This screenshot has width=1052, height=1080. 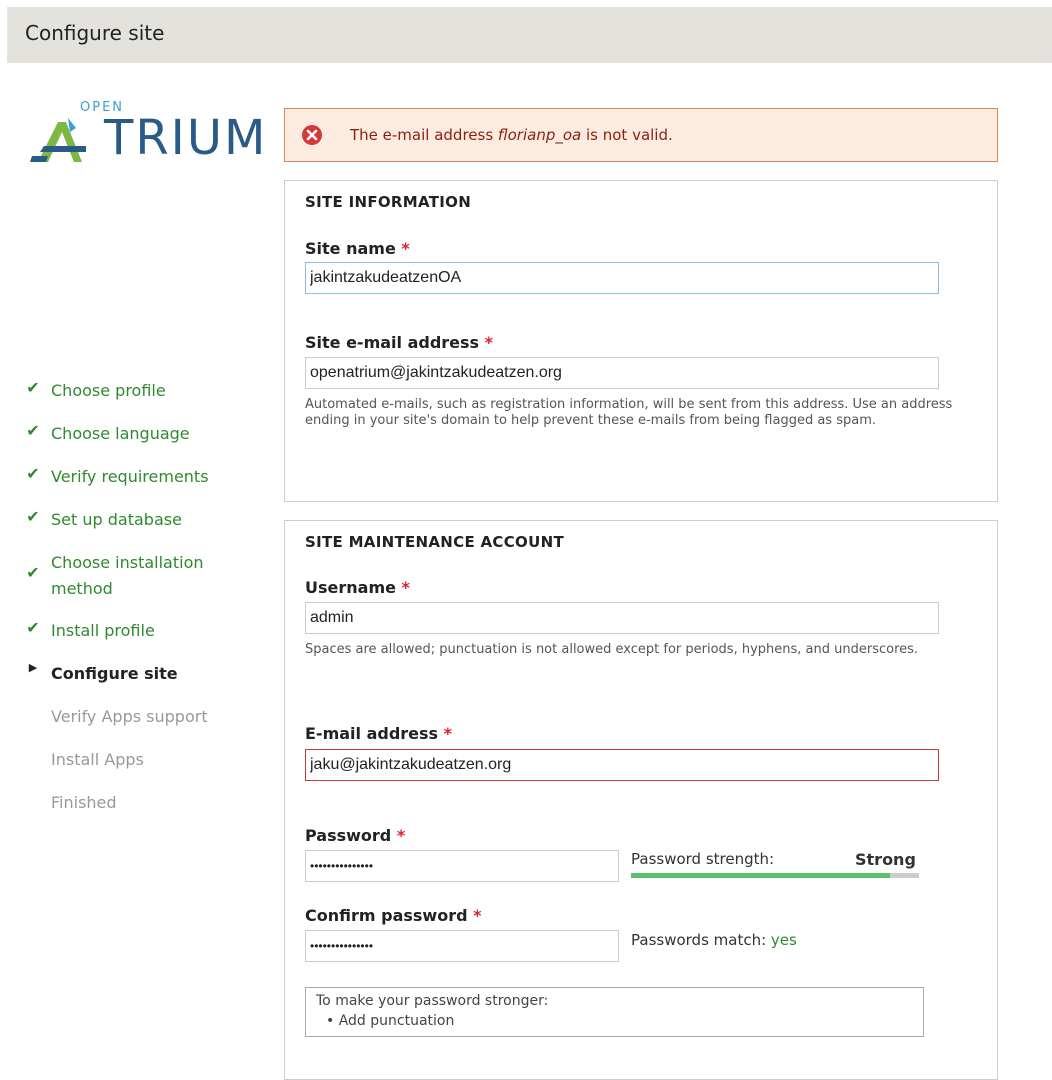 What do you see at coordinates (139, 399) in the screenshot?
I see `step-choose-profile: ✔ Choose profile` at bounding box center [139, 399].